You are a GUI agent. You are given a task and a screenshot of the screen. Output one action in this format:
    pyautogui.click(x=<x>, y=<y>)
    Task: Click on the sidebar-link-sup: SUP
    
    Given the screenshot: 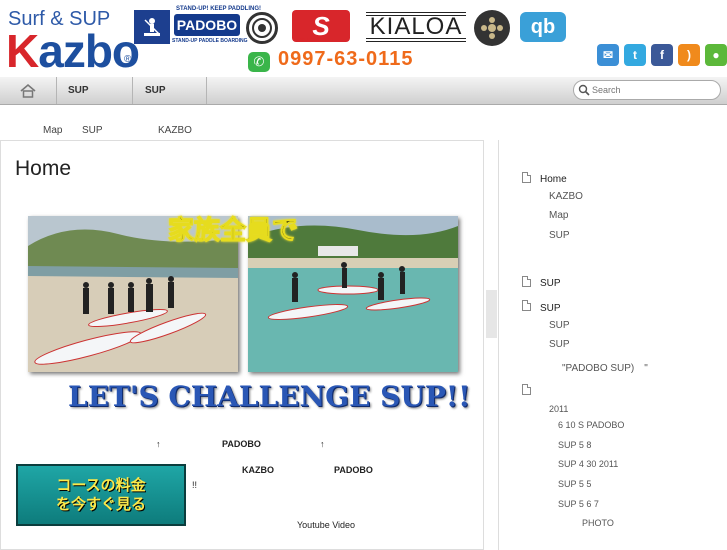 What is the action you would take?
    pyautogui.click(x=559, y=235)
    